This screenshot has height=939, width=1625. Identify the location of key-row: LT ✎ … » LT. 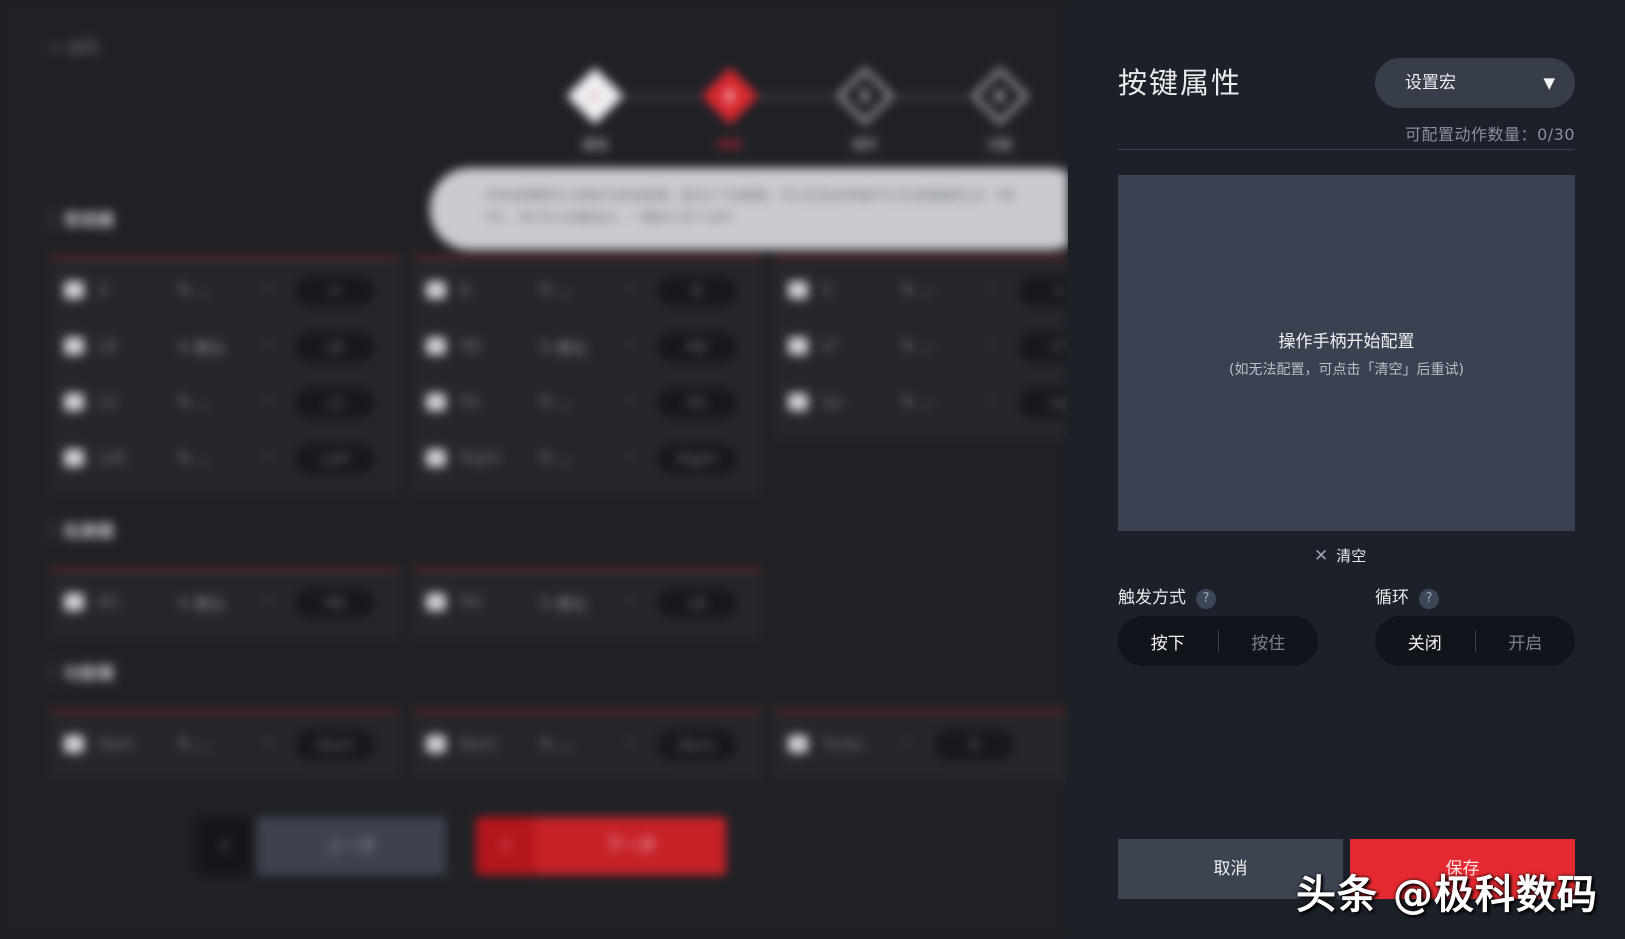
(921, 347).